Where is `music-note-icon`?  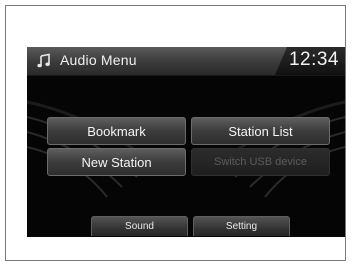
music-note-icon is located at coordinates (43, 60).